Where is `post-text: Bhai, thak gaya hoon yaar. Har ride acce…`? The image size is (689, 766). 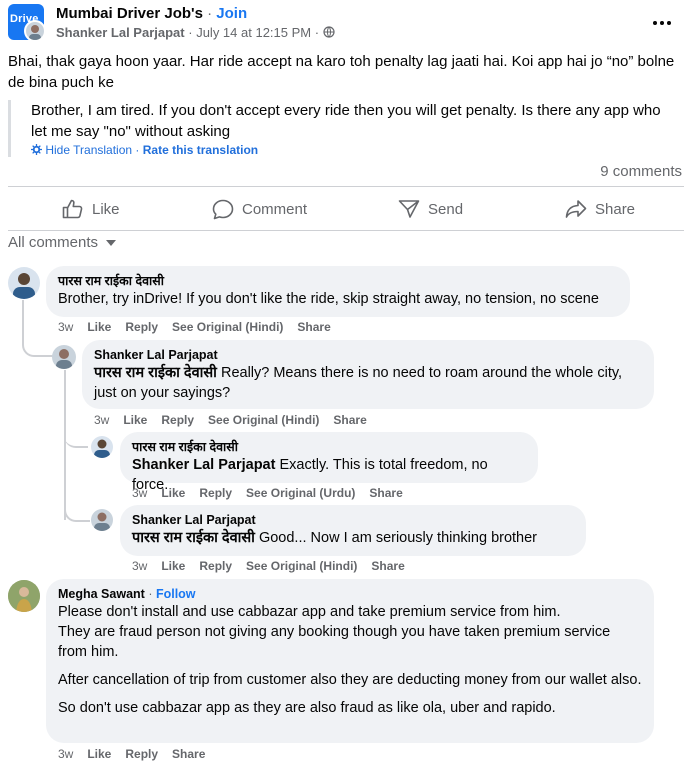
post-text: Bhai, thak gaya hoon yaar. Har ride acce… is located at coordinates (341, 72).